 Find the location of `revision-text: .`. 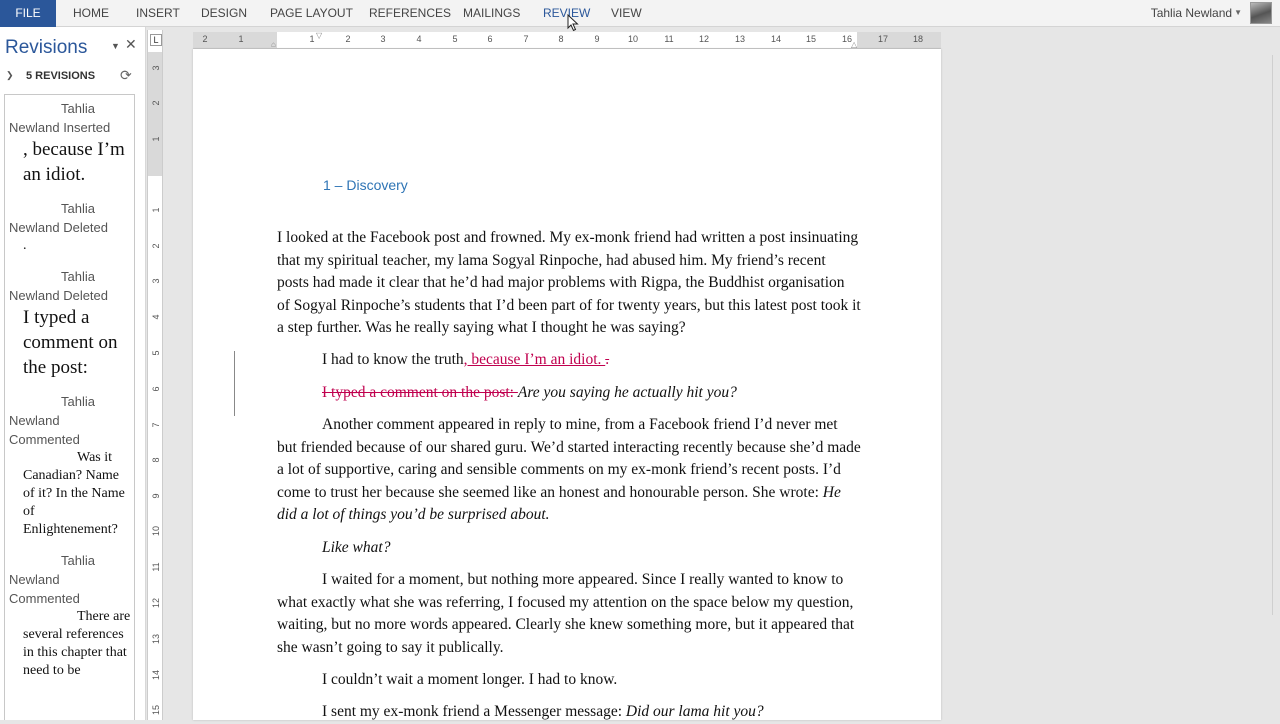

revision-text: . is located at coordinates (25, 245).